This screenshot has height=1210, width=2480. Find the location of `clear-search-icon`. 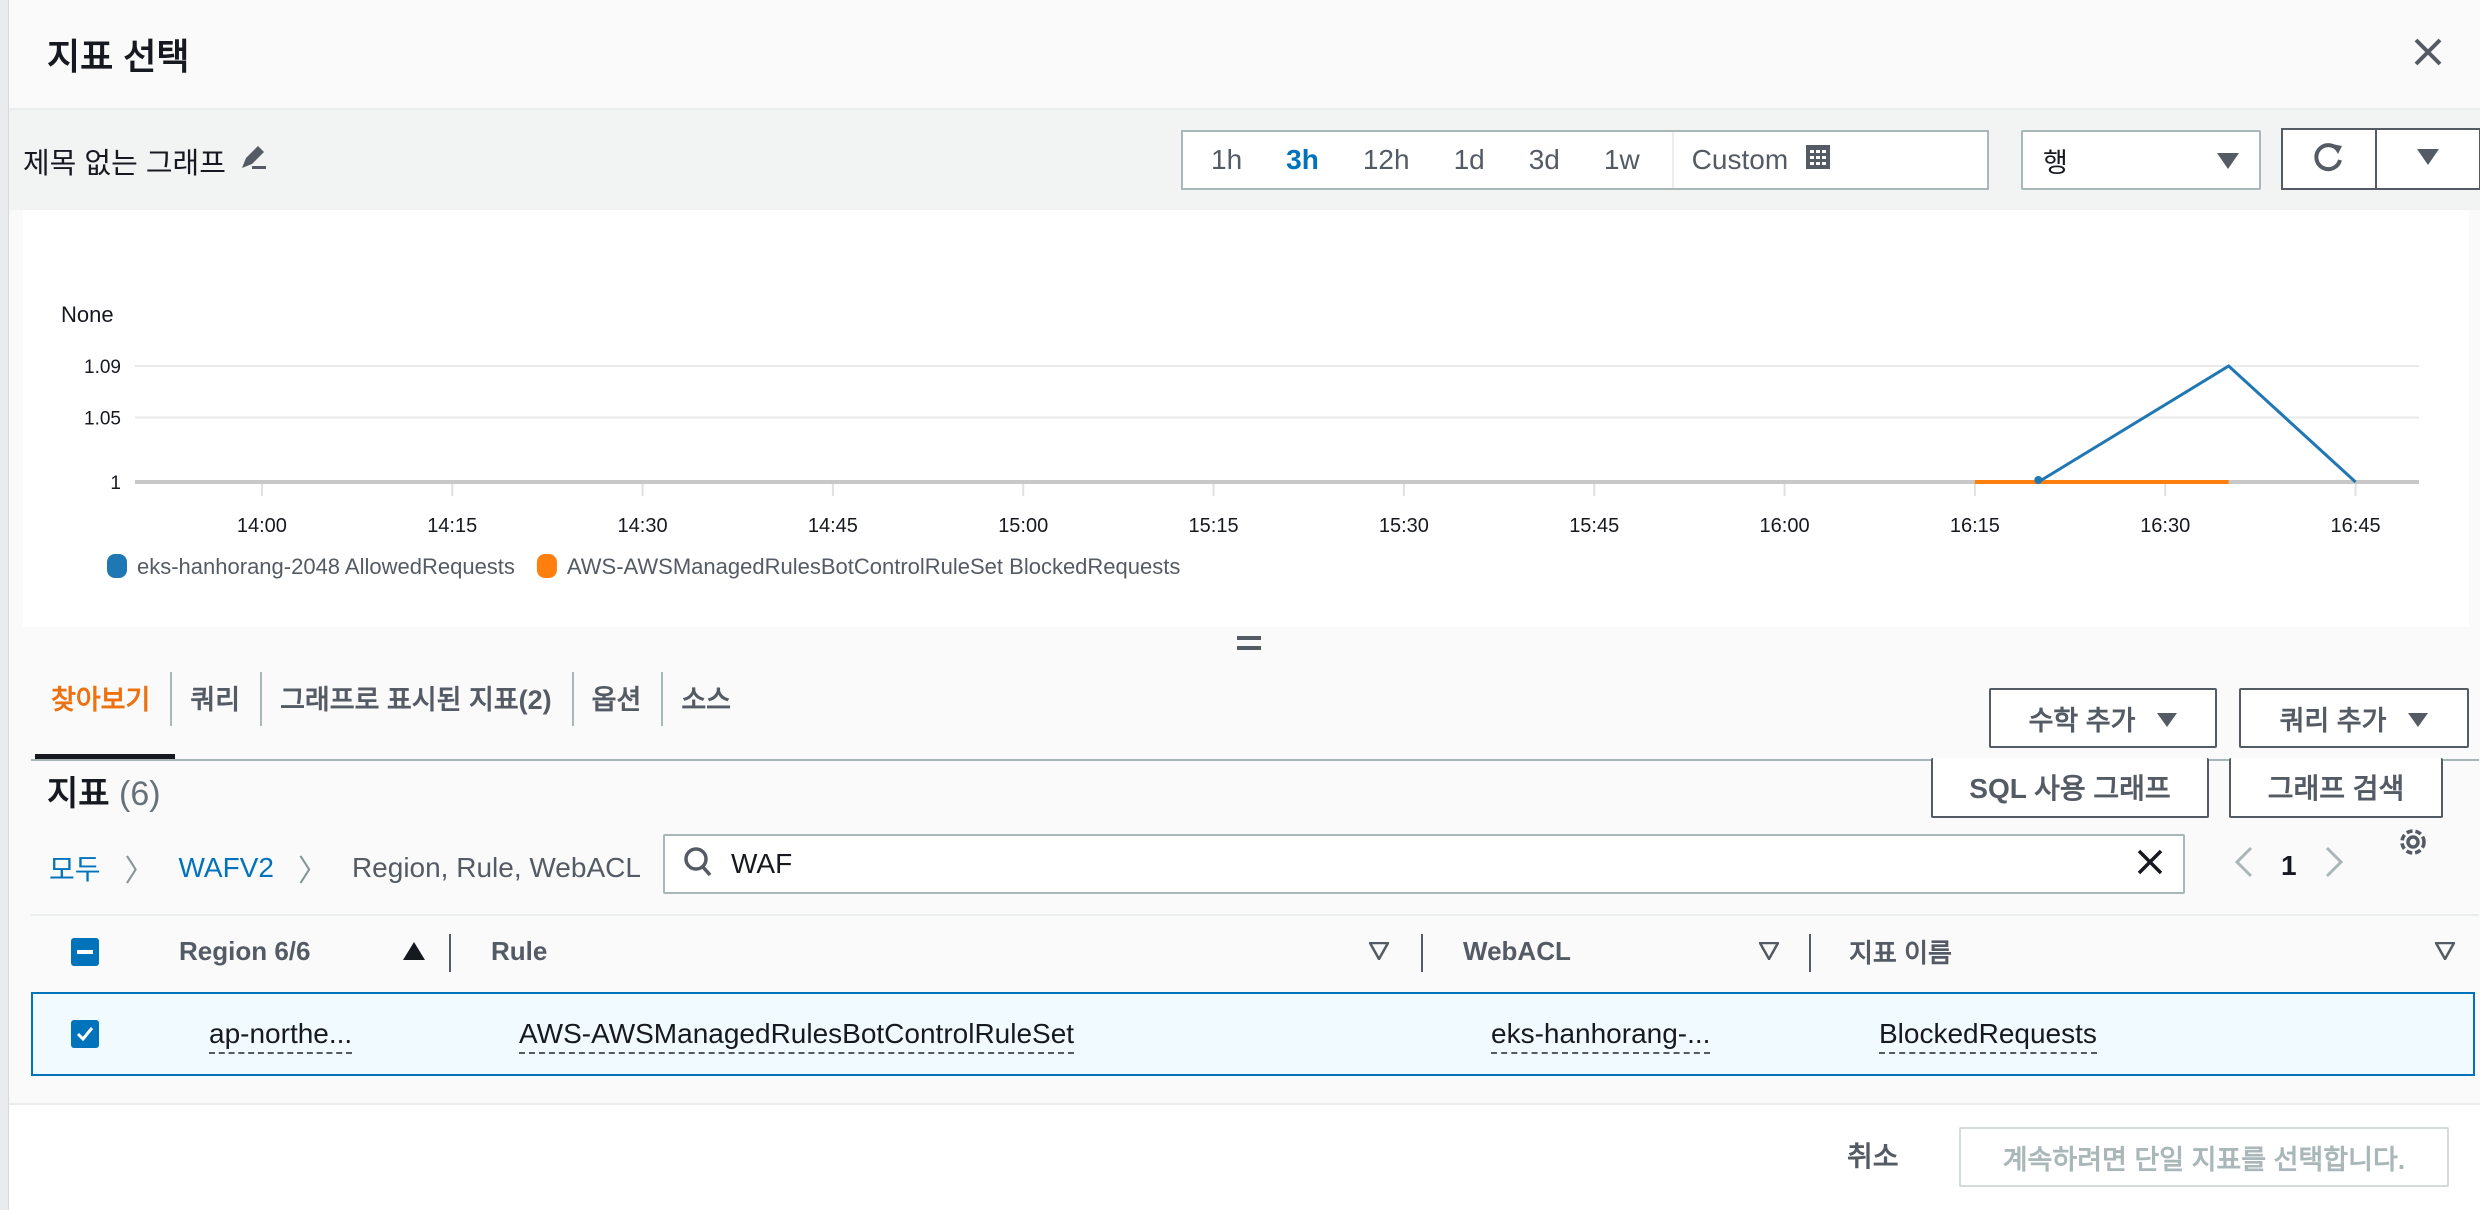

clear-search-icon is located at coordinates (2150, 864).